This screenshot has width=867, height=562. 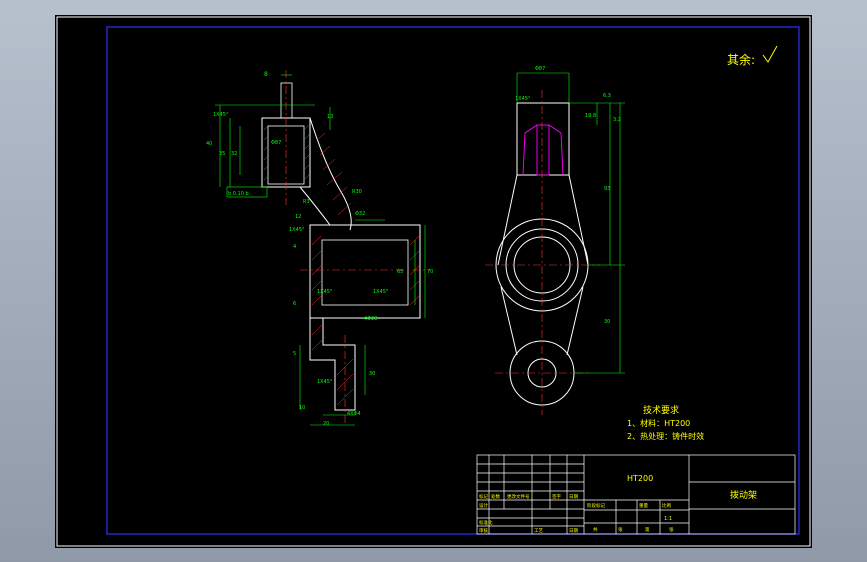 What do you see at coordinates (666, 505) in the screenshot?
I see `stage-scale: 比例` at bounding box center [666, 505].